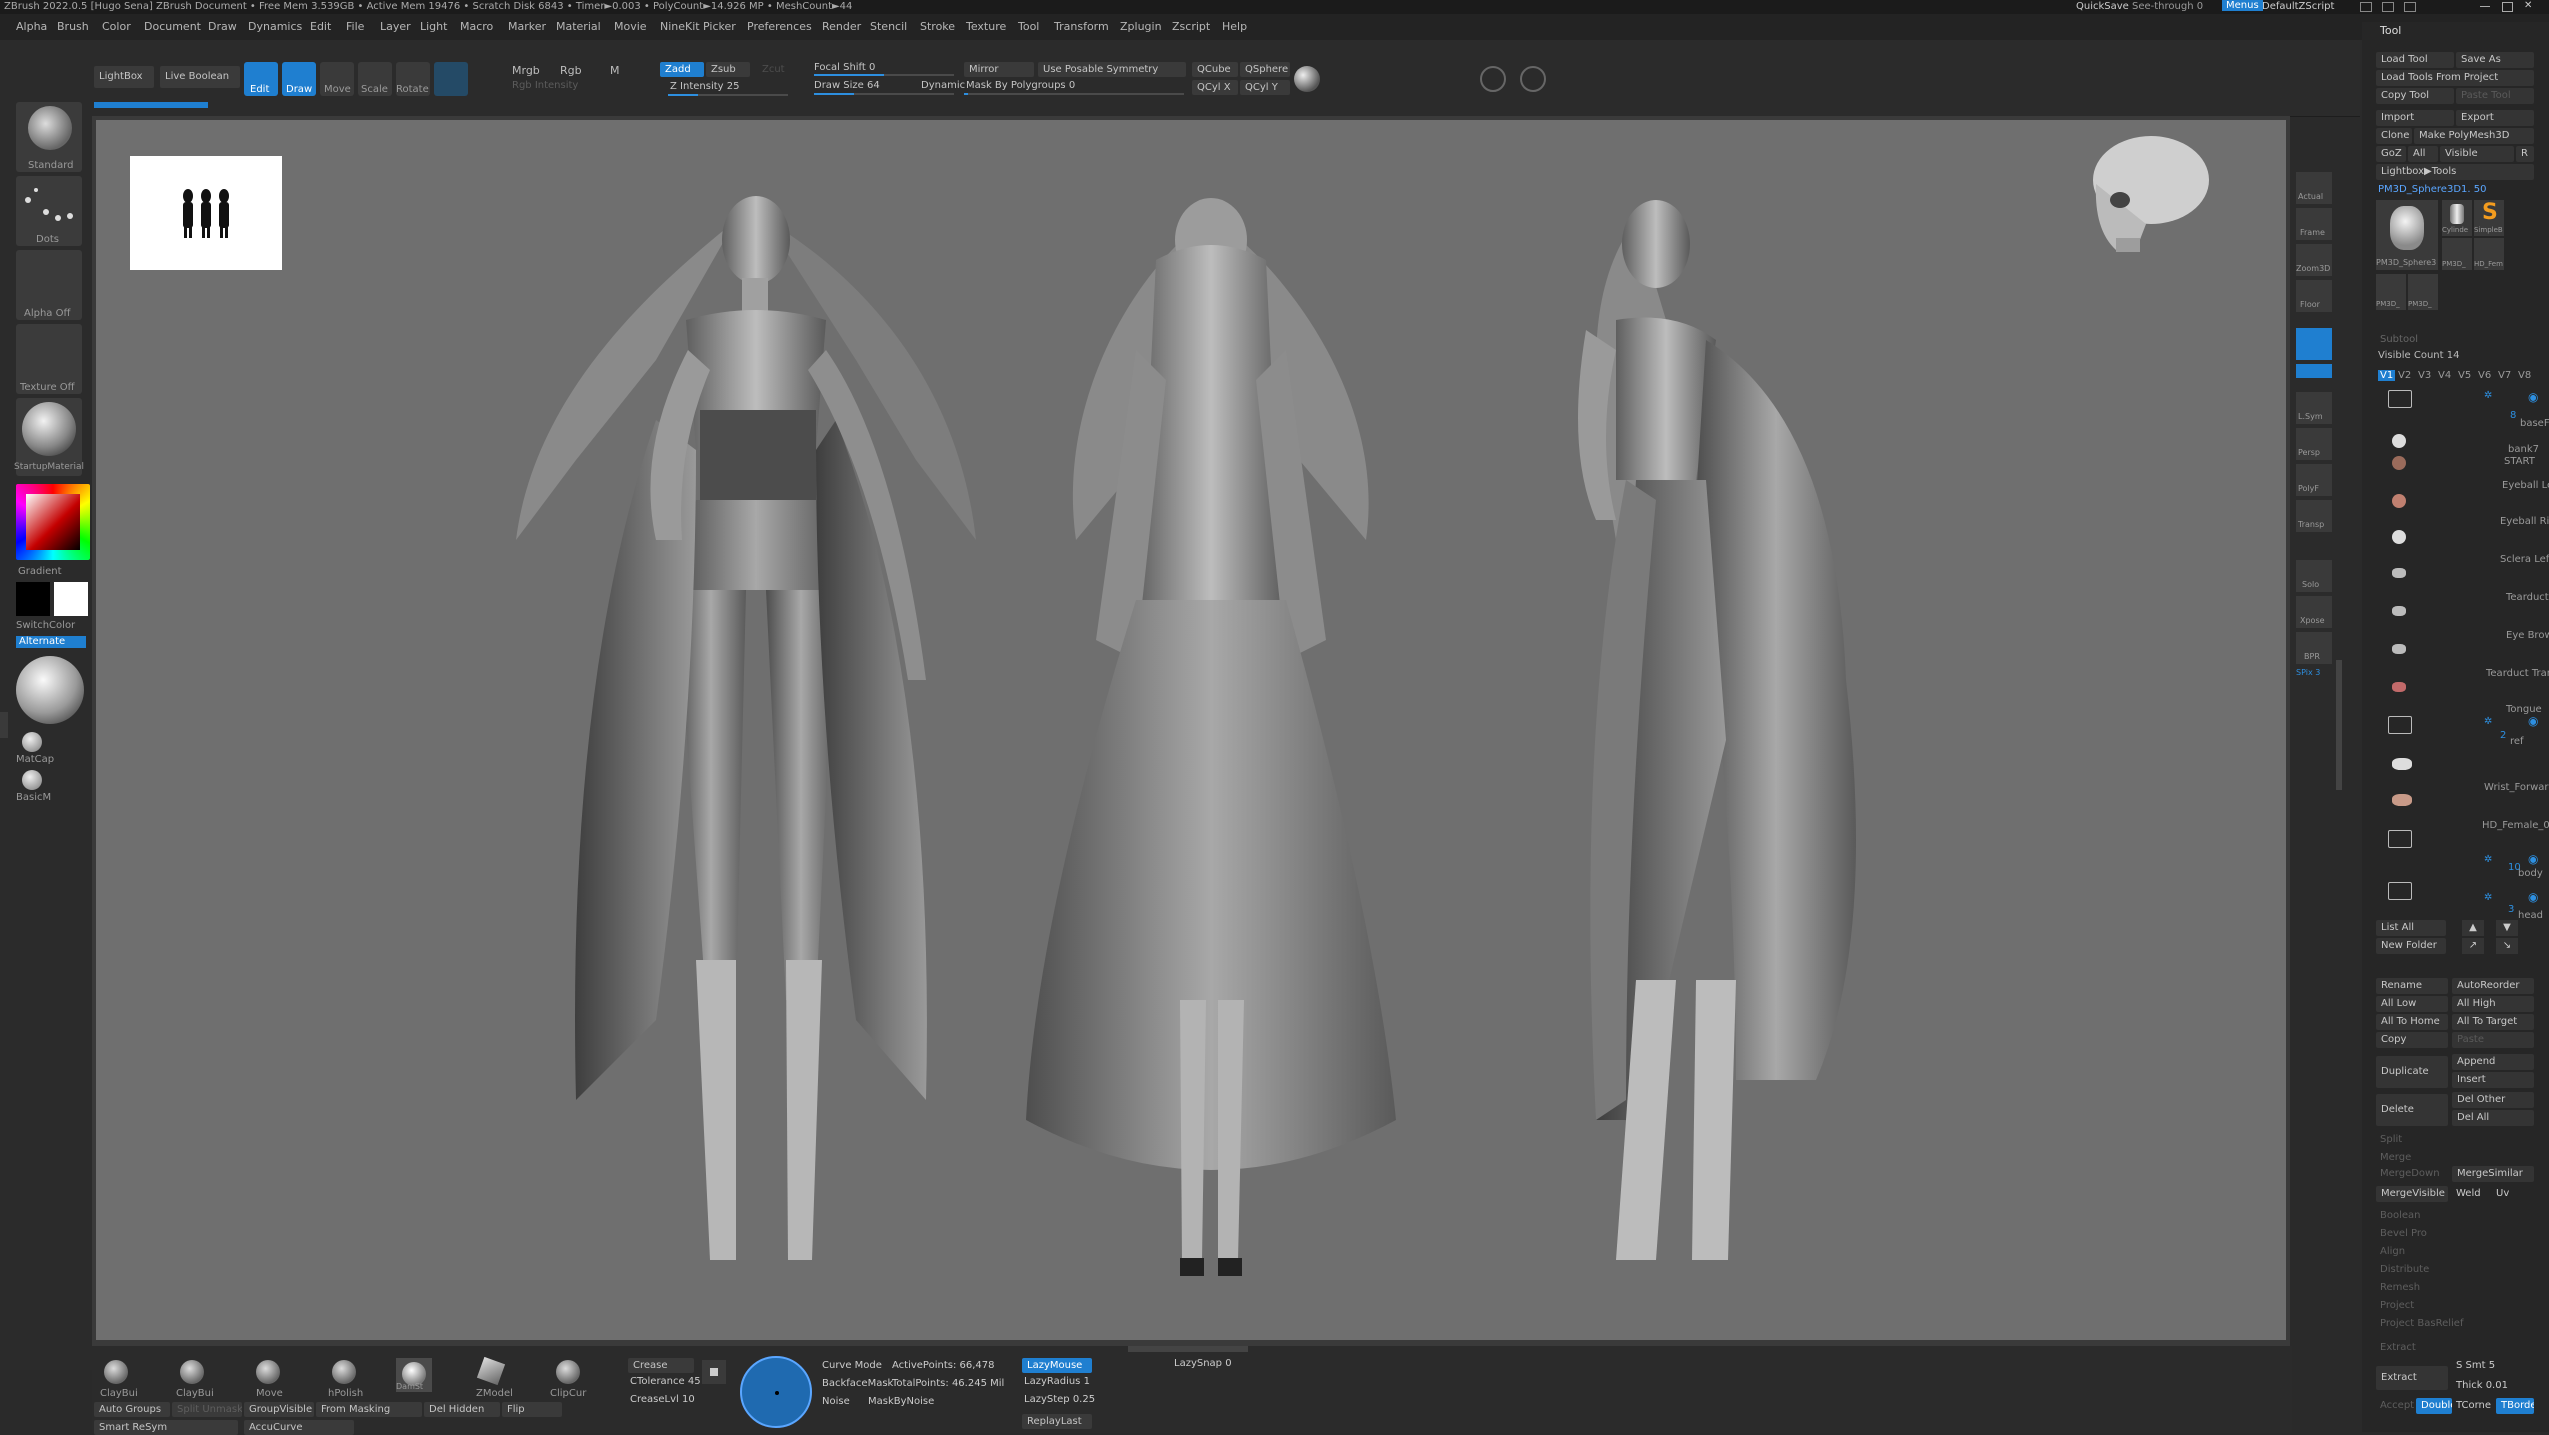 The width and height of the screenshot is (2549, 1435). What do you see at coordinates (2400, 1215) in the screenshot?
I see `boolean-section-header: Boolean` at bounding box center [2400, 1215].